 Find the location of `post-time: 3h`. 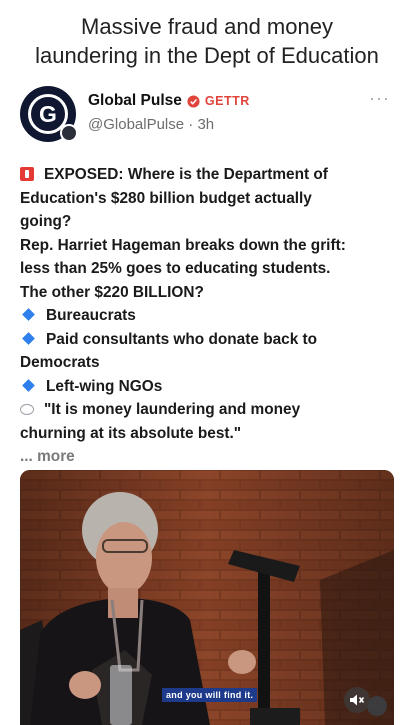

post-time: 3h is located at coordinates (206, 124).